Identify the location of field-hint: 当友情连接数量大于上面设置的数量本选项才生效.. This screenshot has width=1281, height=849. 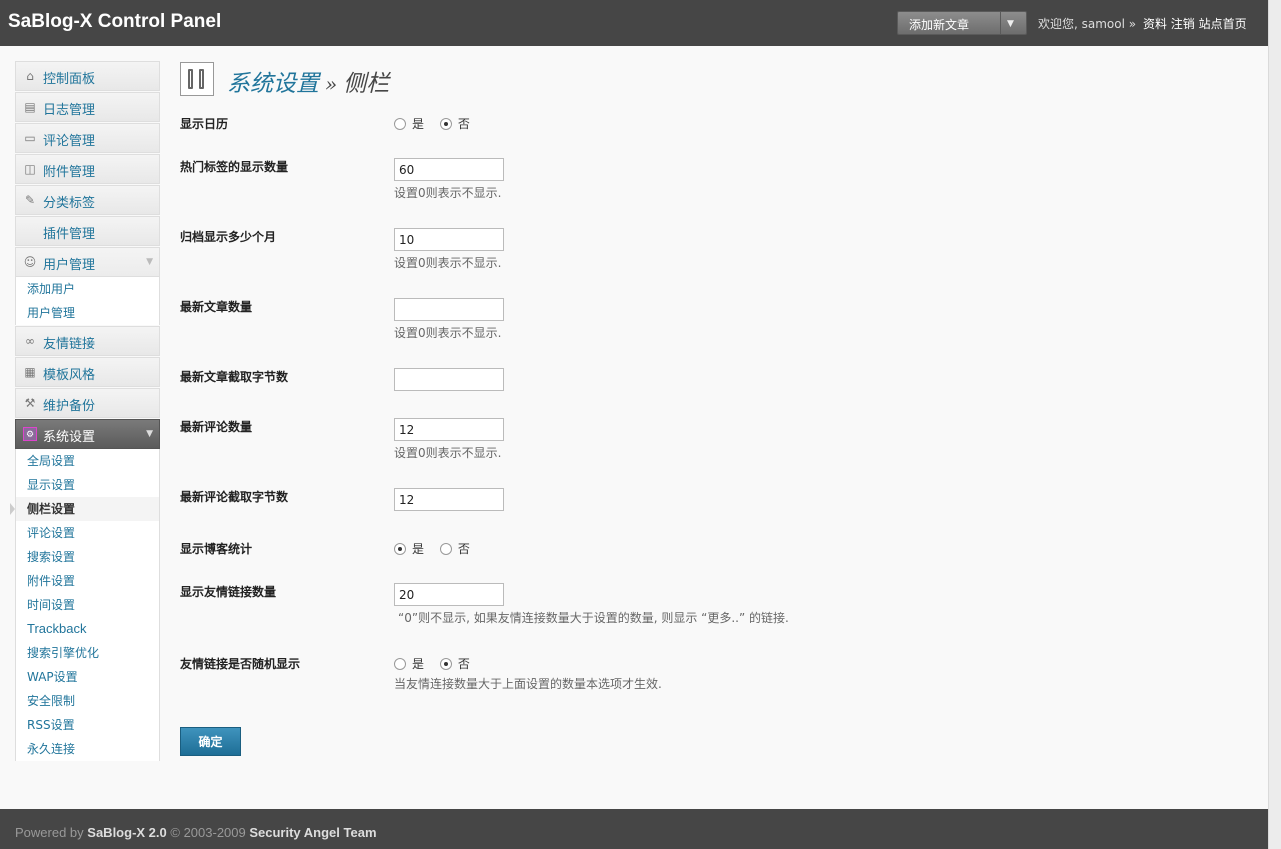
(528, 684).